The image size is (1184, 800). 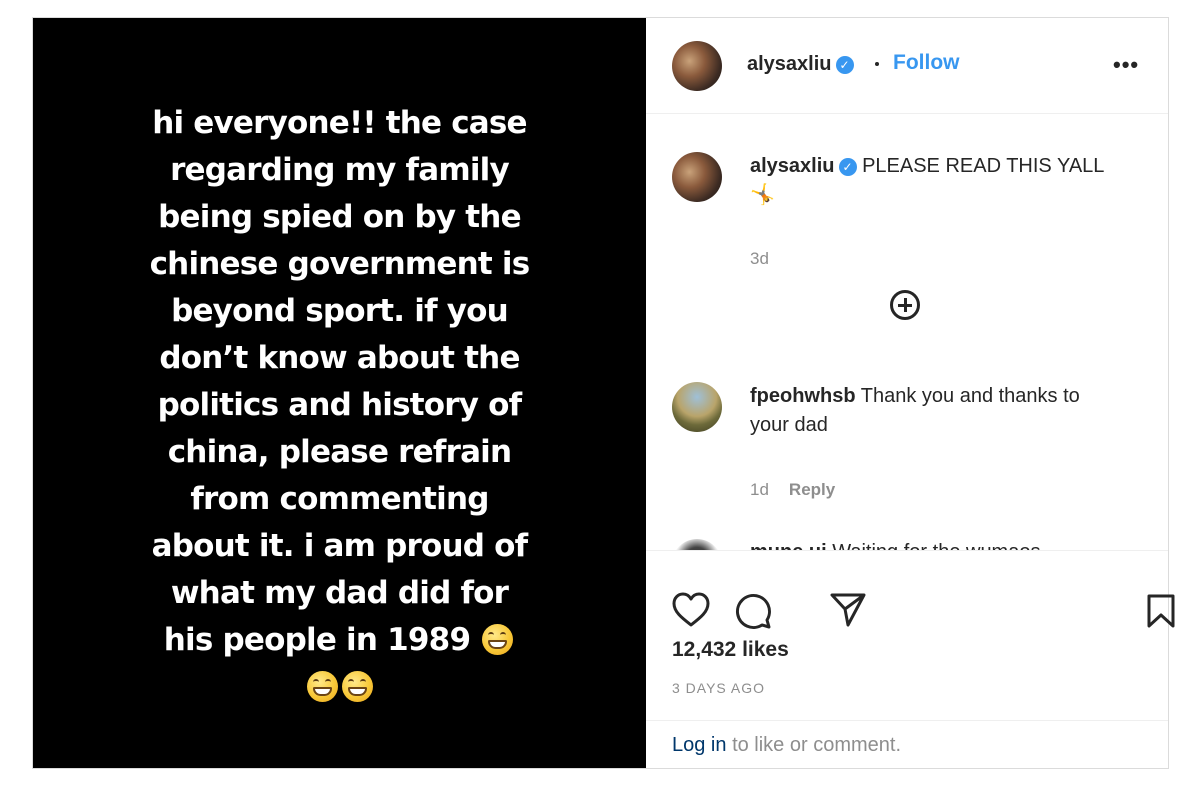 I want to click on comment-age: 1d, so click(x=759, y=489).